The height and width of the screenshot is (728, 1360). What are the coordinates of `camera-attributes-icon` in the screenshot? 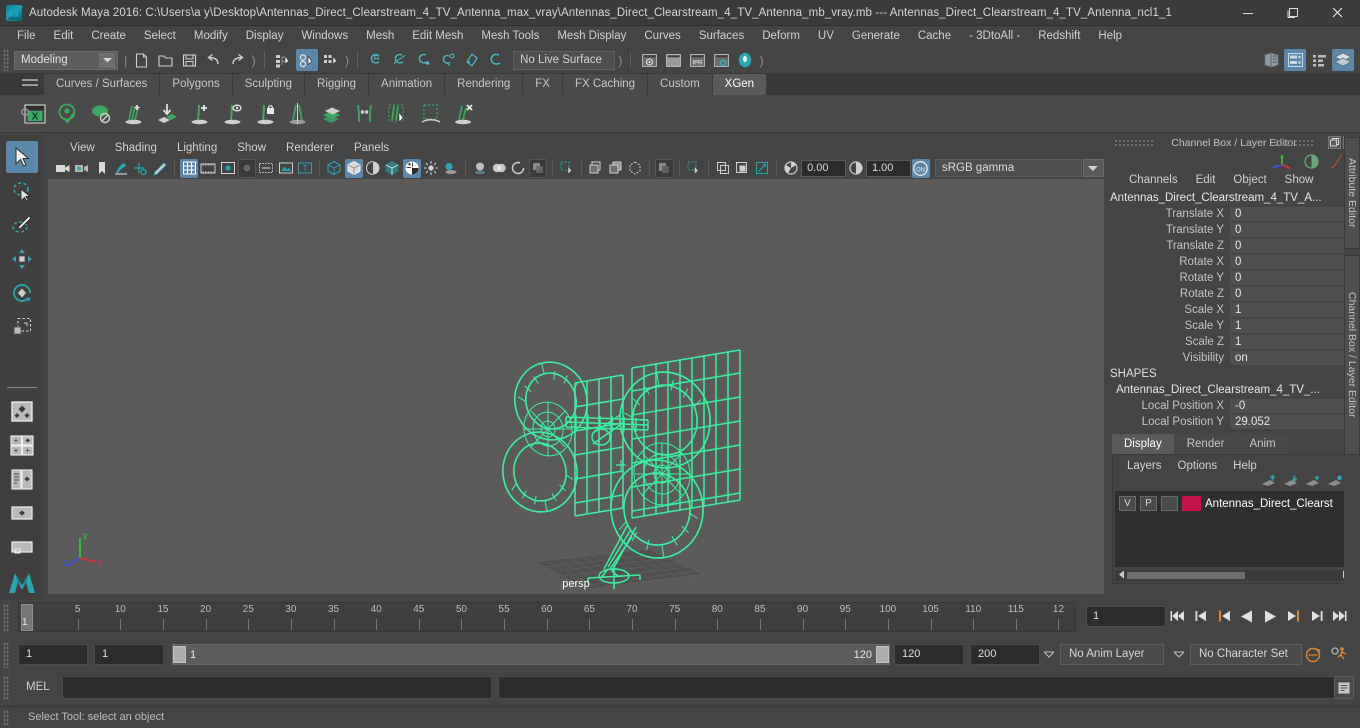 It's located at (82, 168).